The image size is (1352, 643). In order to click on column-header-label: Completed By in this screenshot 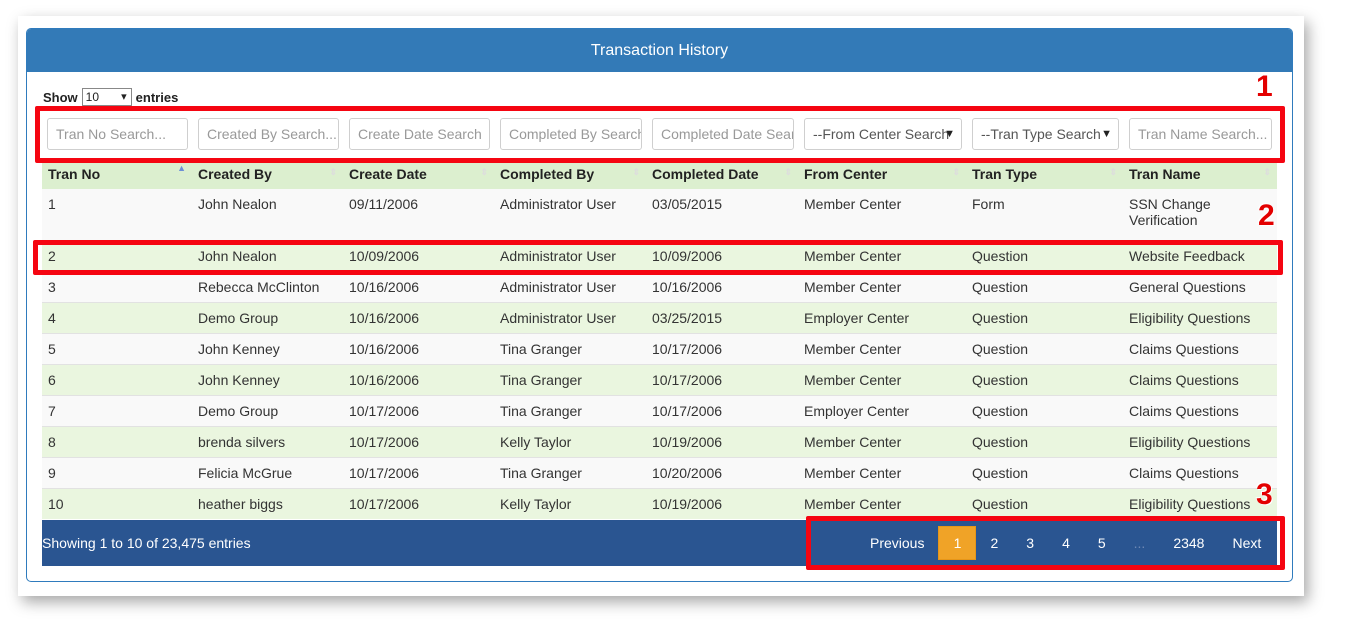, I will do `click(547, 174)`.